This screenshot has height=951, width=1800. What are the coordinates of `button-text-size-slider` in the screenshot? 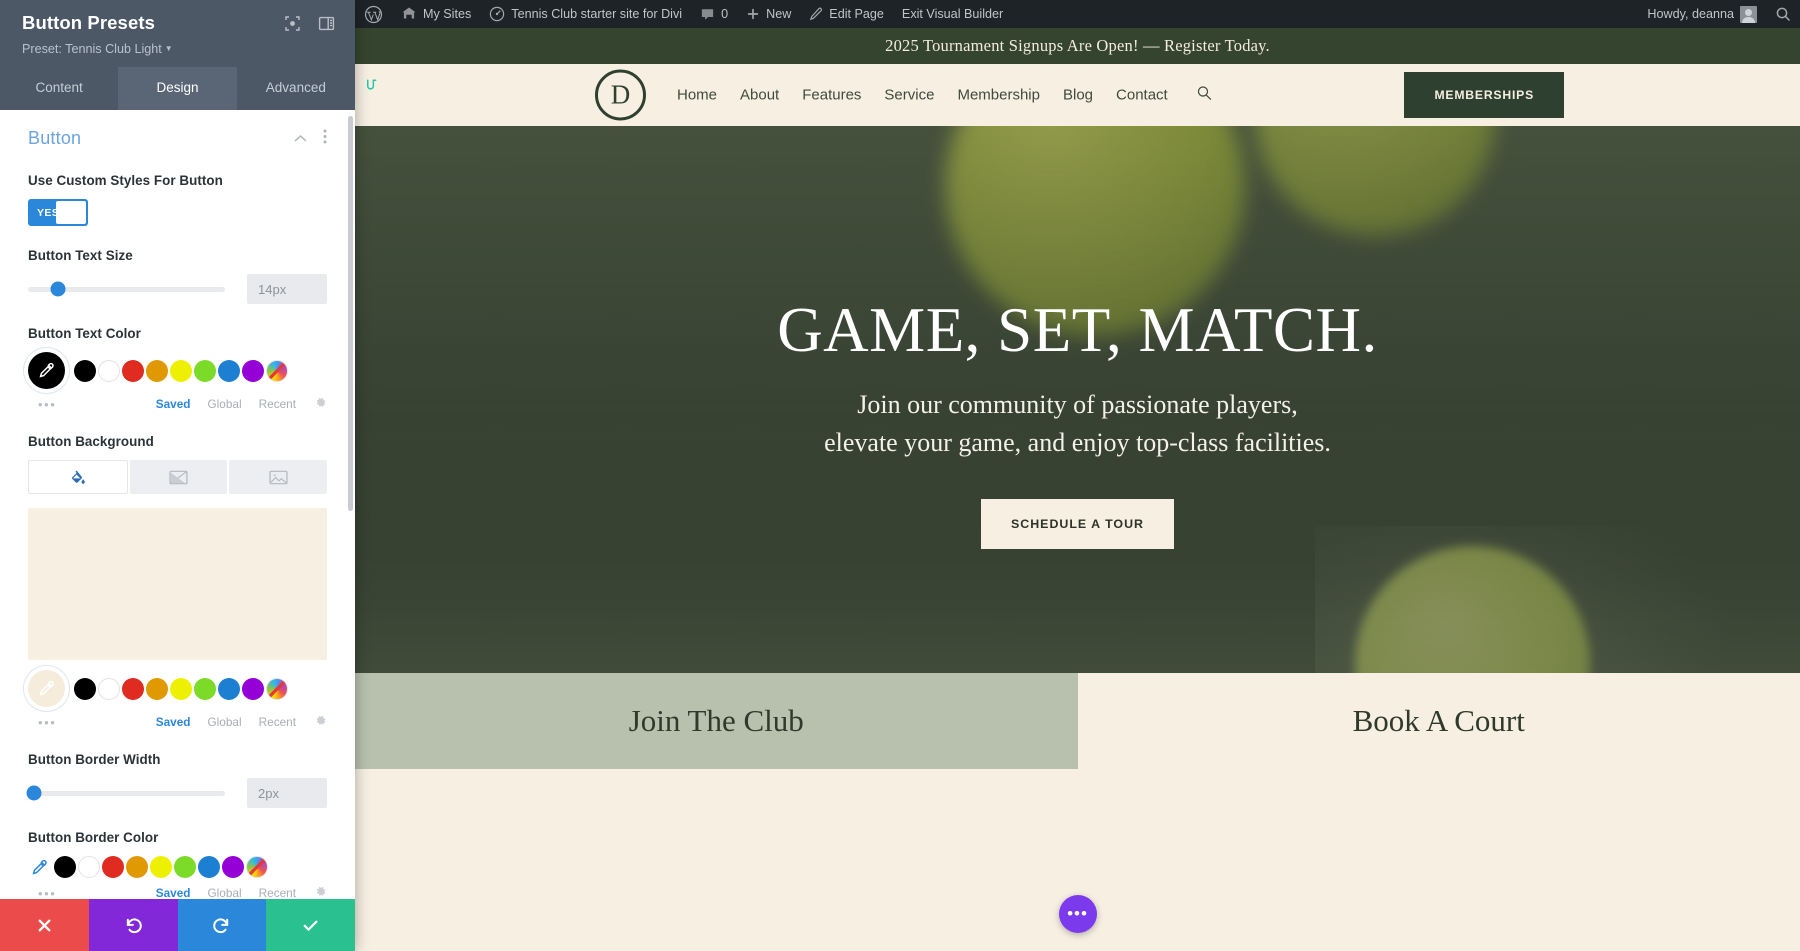 It's located at (126, 289).